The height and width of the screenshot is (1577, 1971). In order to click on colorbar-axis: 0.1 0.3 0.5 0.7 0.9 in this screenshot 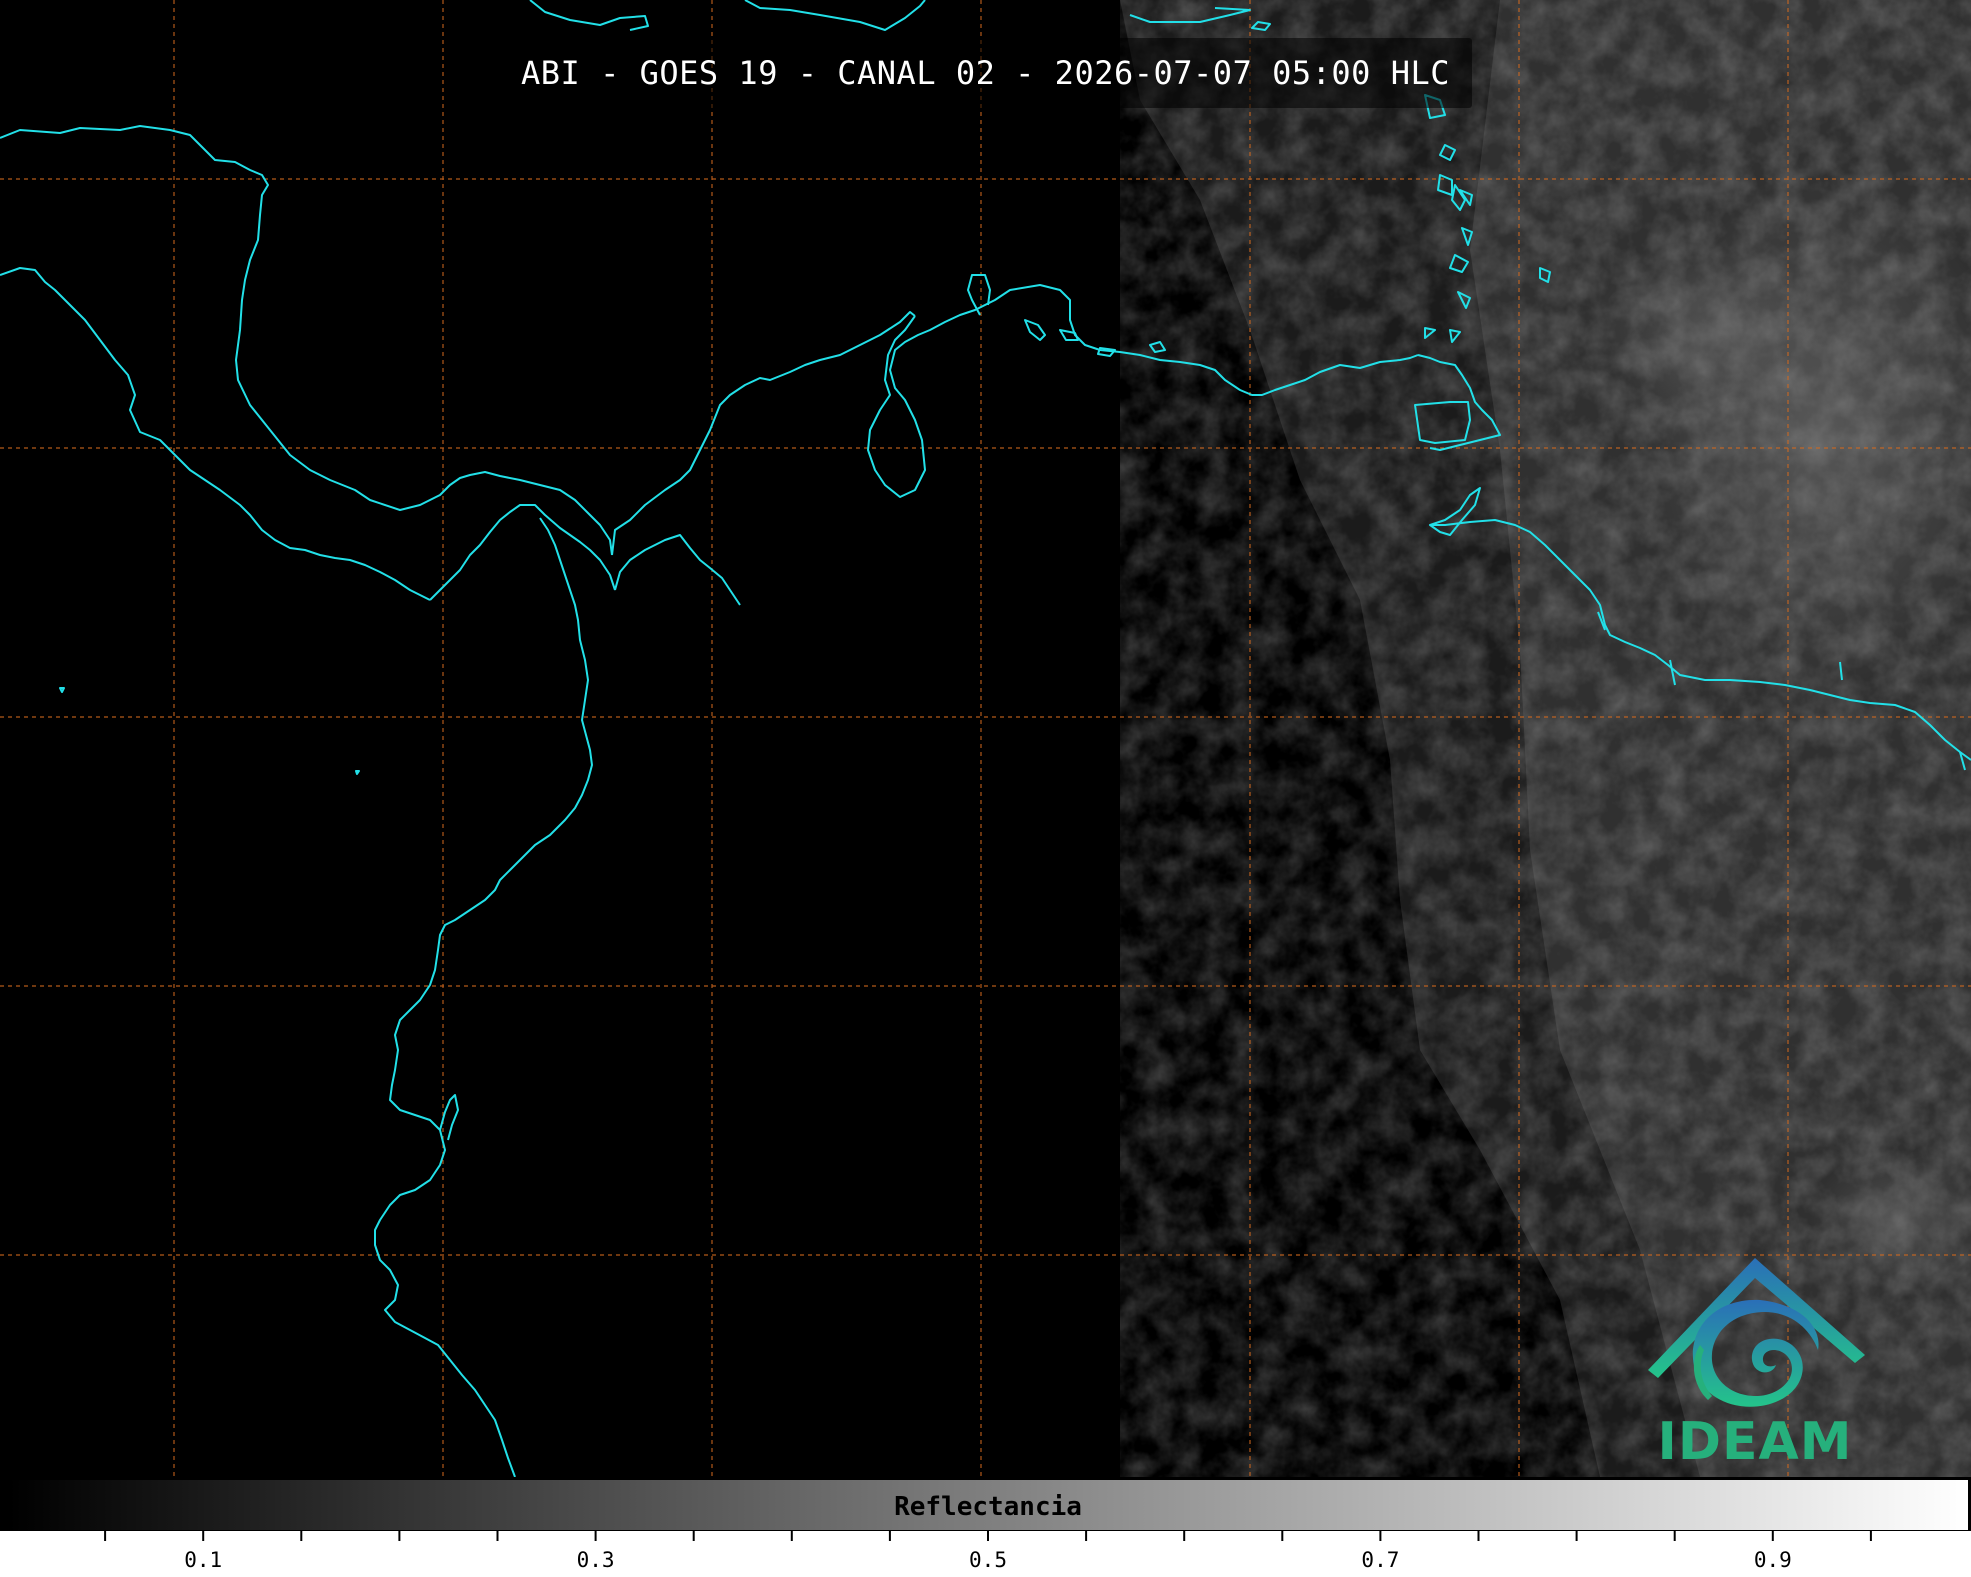, I will do `click(985, 1554)`.